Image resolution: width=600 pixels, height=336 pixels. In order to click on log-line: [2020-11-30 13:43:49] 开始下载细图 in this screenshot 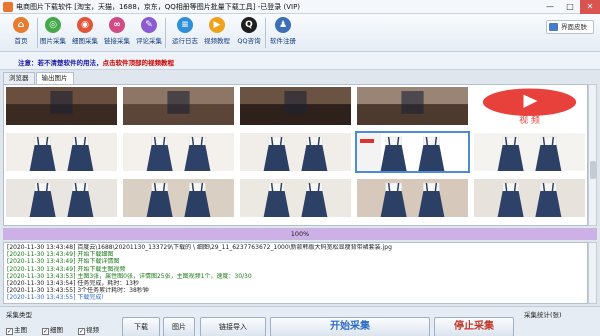, I will do `click(60, 255)`.